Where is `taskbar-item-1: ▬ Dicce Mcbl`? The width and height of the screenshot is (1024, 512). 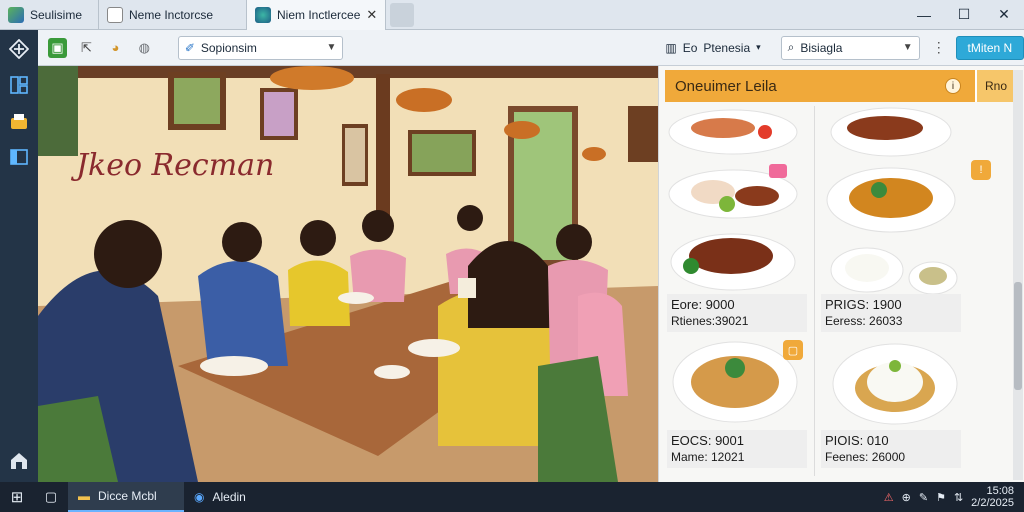
taskbar-item-1: ▬ Dicce Mcbl is located at coordinates (126, 497).